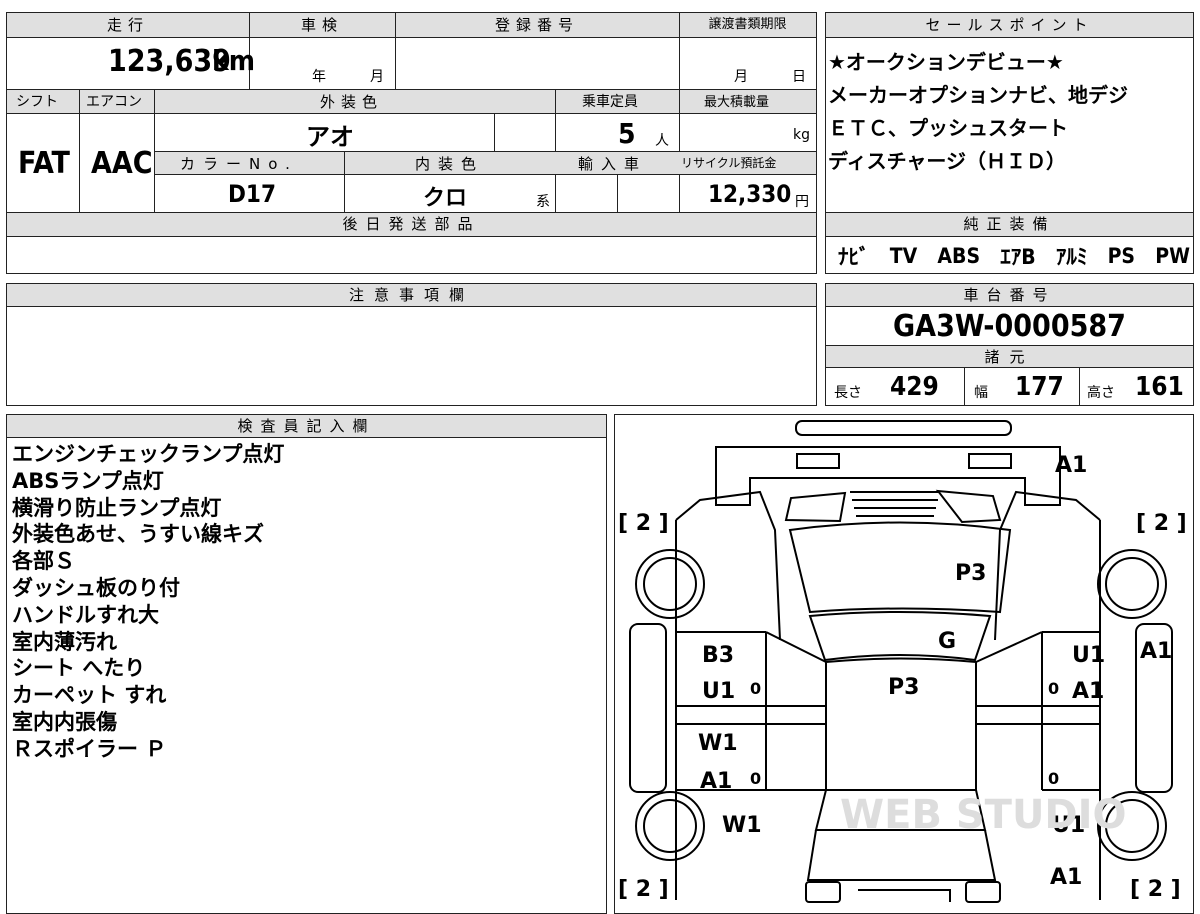  I want to click on capacity-unit: 人, so click(662, 141).